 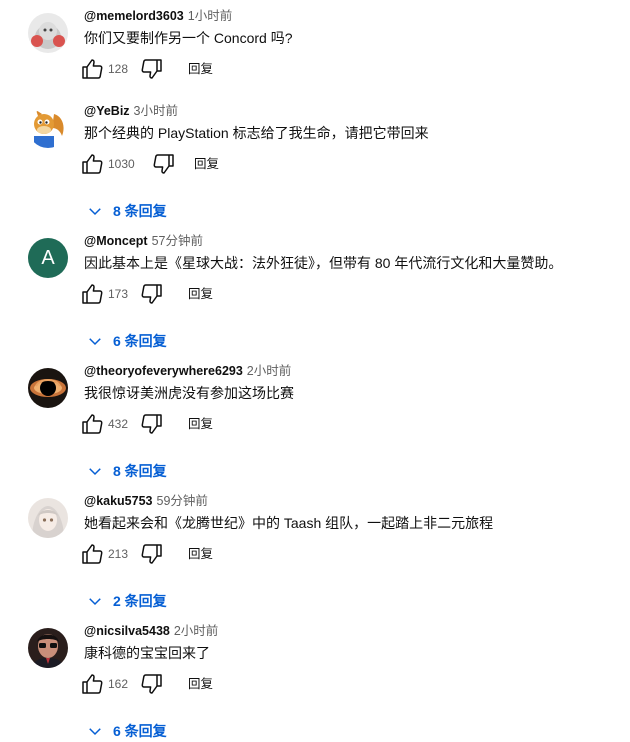 I want to click on view-replies-button: 2 条回复, so click(x=126, y=601).